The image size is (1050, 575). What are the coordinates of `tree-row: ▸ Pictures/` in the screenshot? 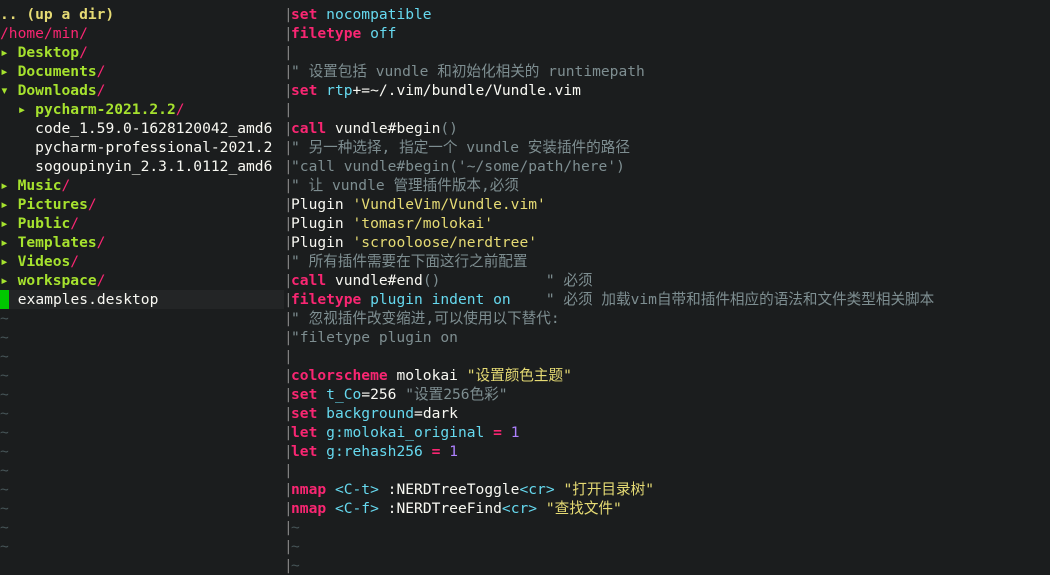 It's located at (142, 204).